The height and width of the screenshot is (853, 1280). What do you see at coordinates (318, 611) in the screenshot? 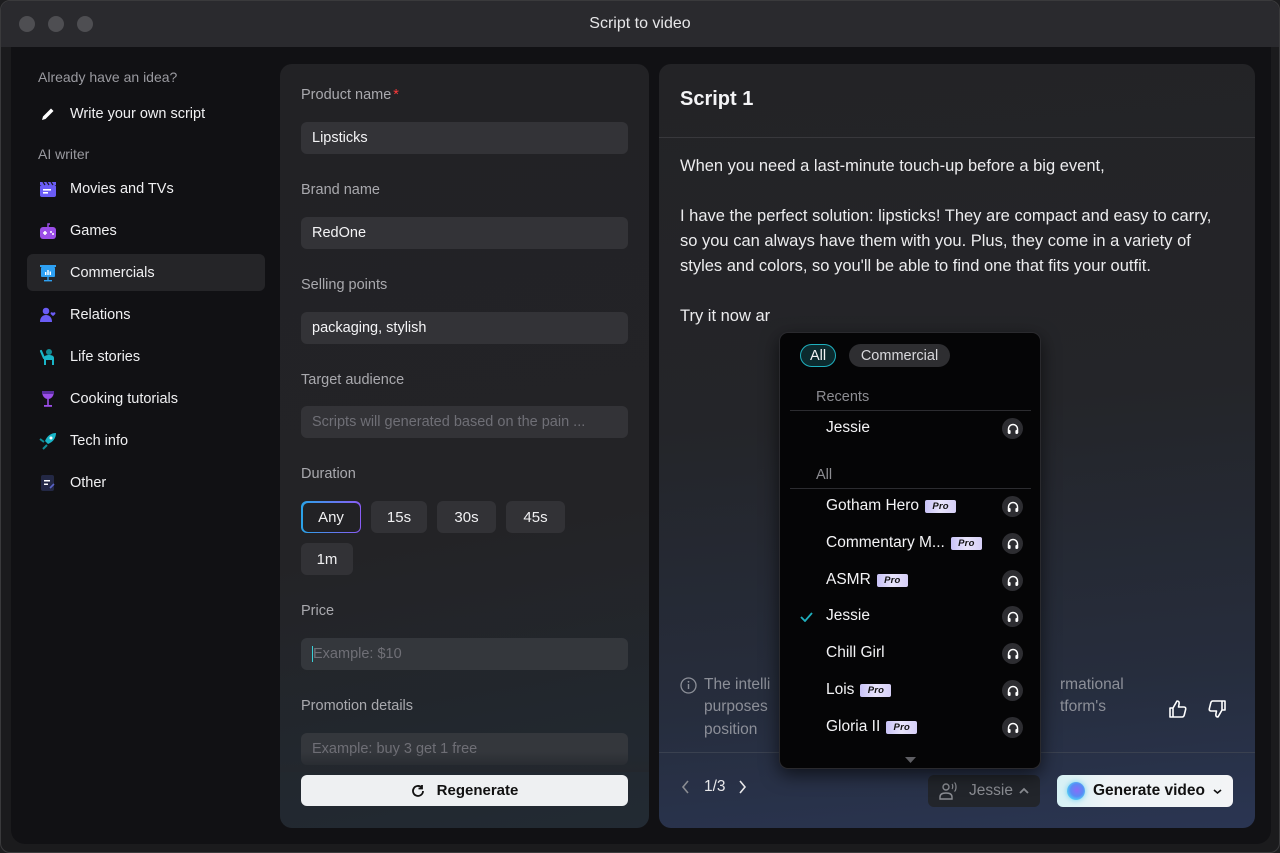
I see `price-label: Price` at bounding box center [318, 611].